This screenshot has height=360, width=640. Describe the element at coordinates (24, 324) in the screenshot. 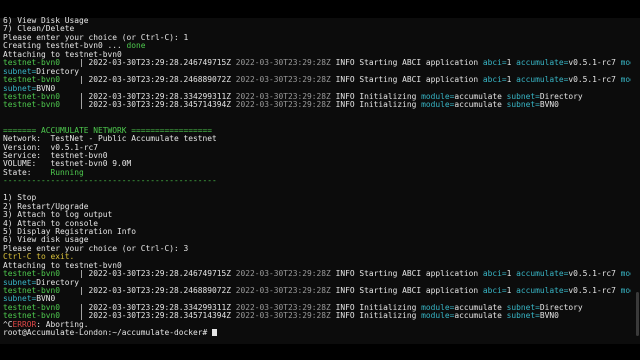

I see `terminal-text: ERROR` at that location.